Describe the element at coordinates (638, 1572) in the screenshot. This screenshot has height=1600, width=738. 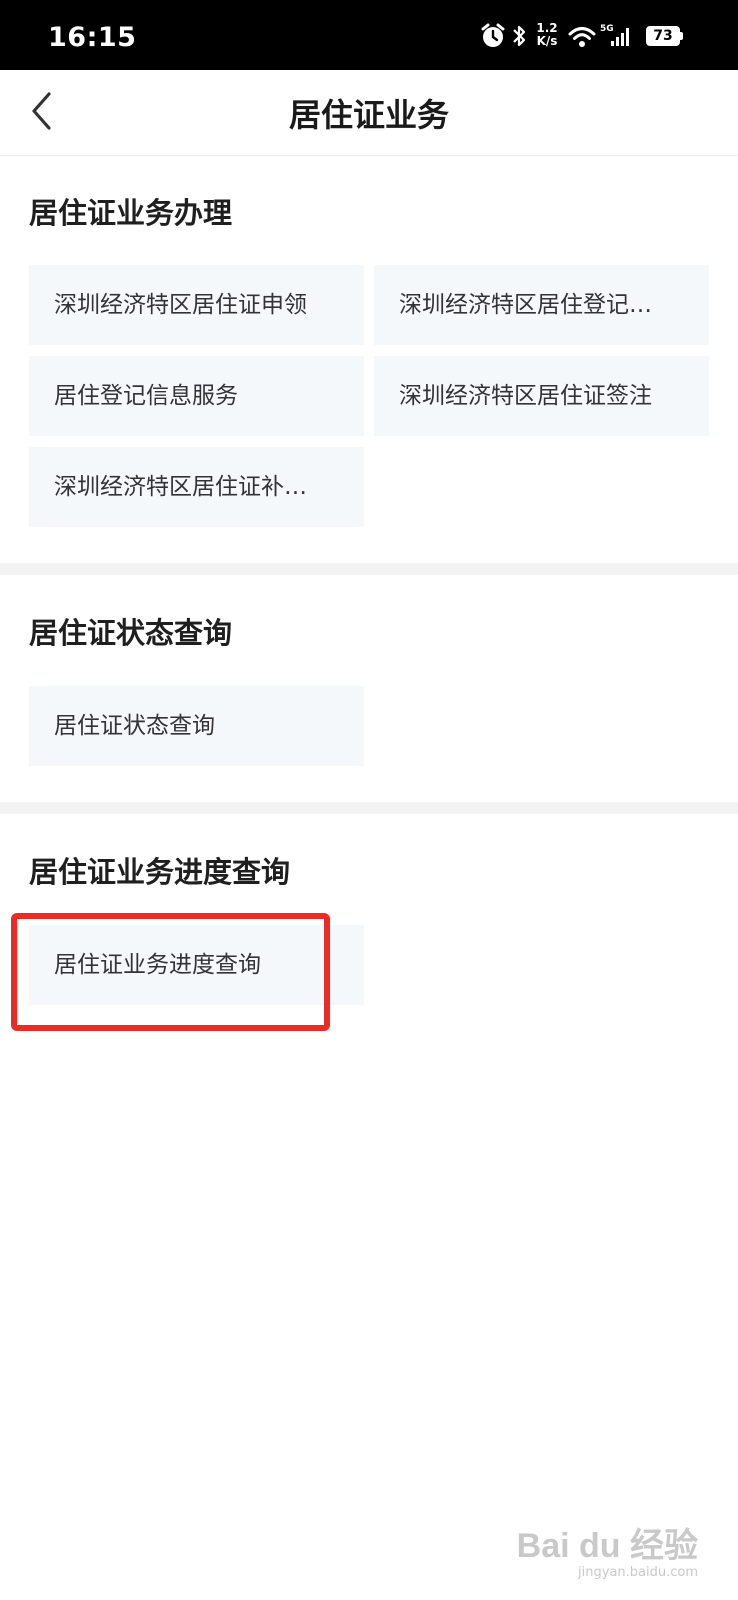
I see `baidu-watermark-url: jingyan.baidu.com` at that location.